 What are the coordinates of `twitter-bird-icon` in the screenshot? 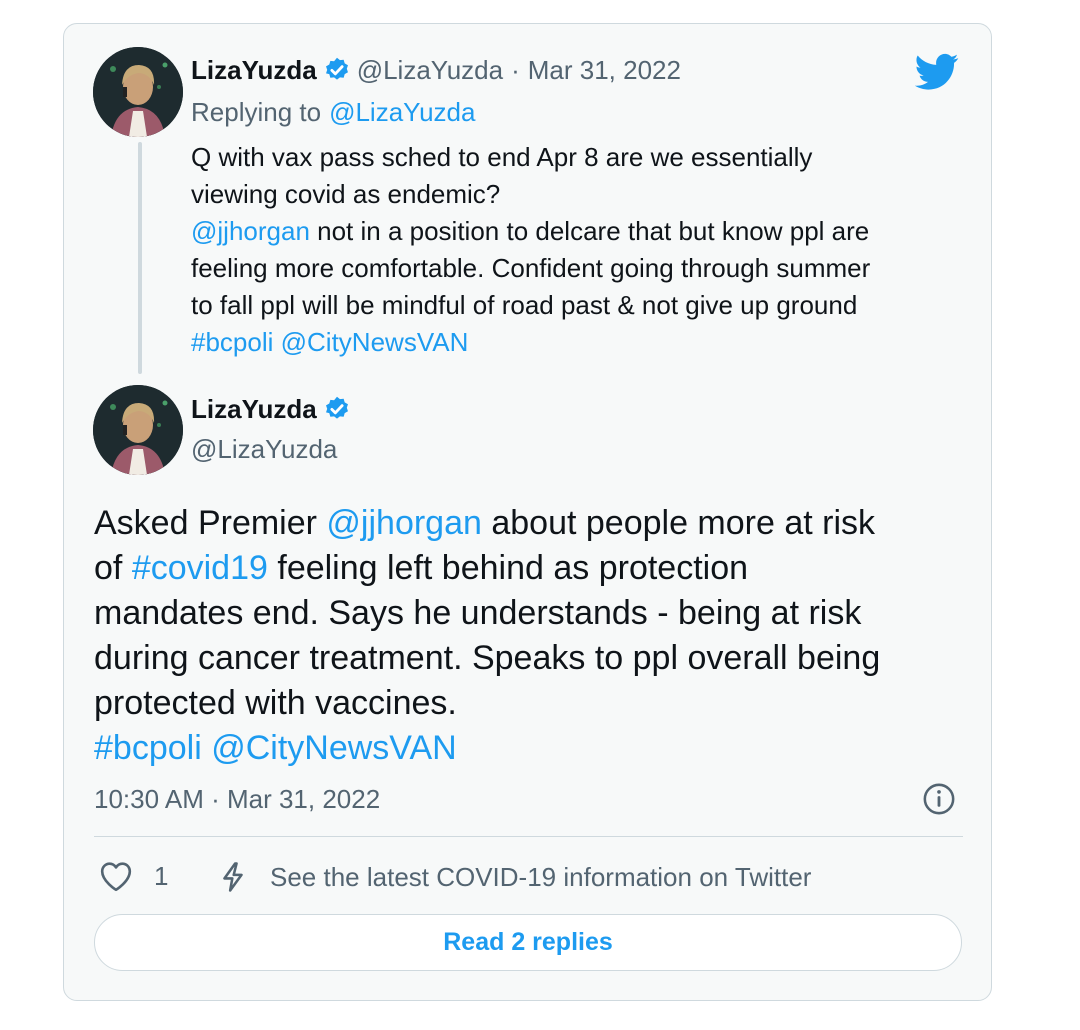 It's located at (937, 72).